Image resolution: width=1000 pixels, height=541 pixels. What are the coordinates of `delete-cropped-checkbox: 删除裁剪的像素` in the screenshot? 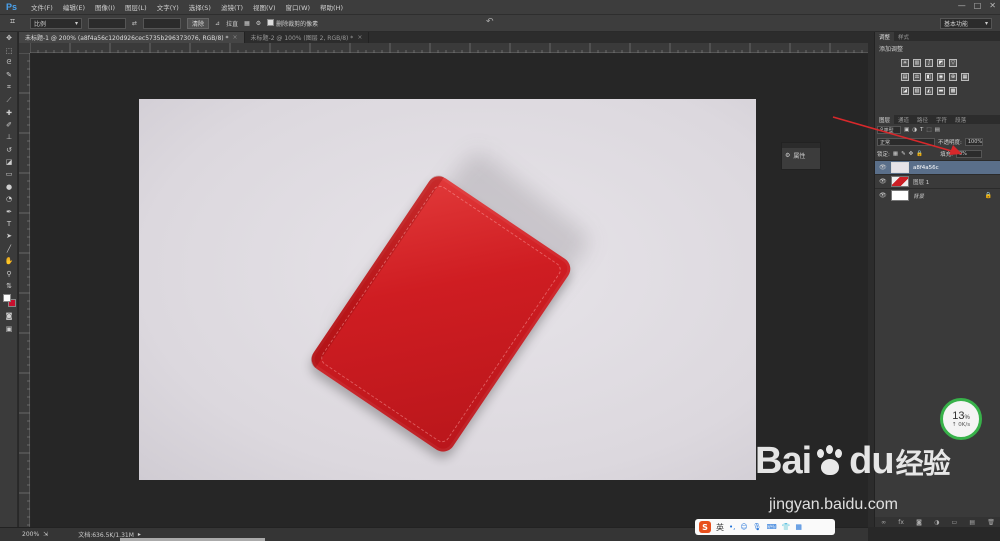 It's located at (292, 23).